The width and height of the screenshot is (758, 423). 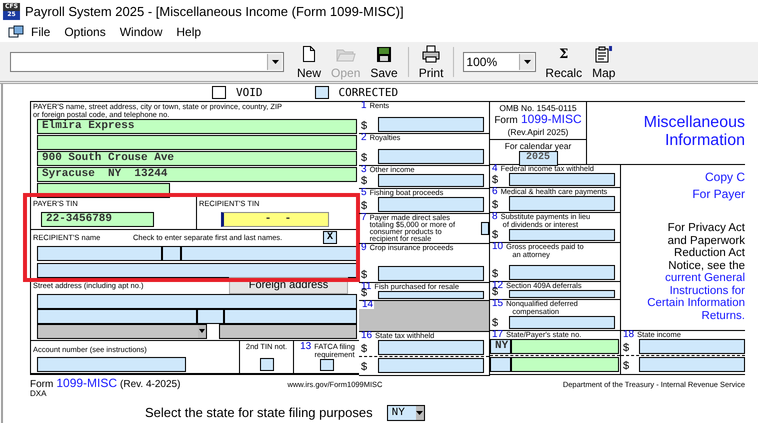 I want to click on year-field: 2025, so click(x=538, y=158).